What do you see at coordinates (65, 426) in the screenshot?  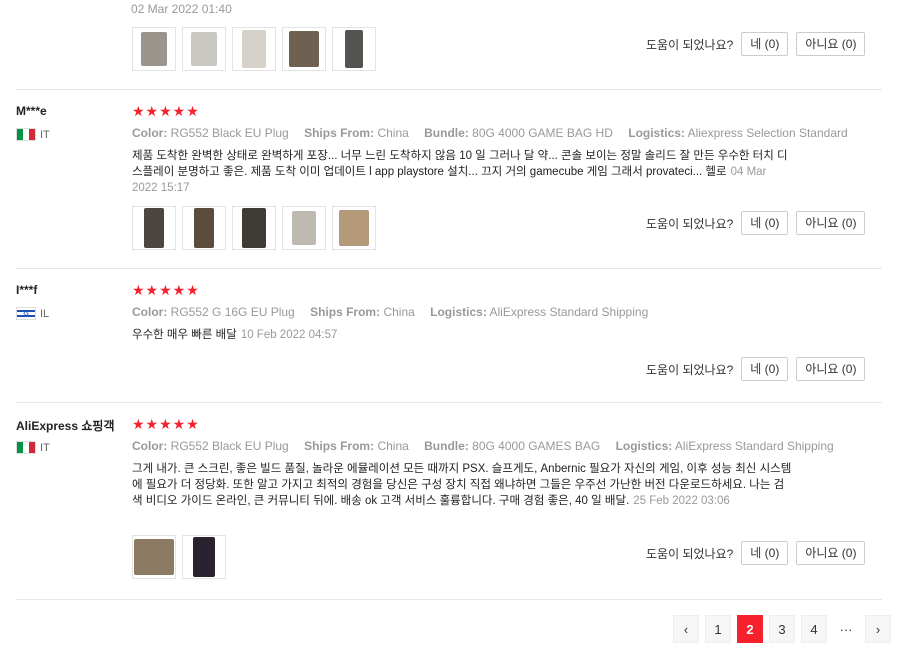 I see `reviewer-name: AliExpress 쇼핑객` at bounding box center [65, 426].